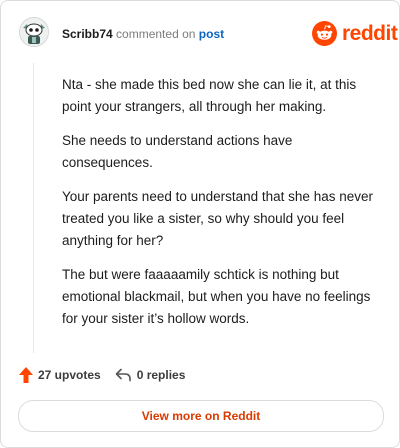 The image size is (400, 448). I want to click on reply-count: 0 replies, so click(161, 375).